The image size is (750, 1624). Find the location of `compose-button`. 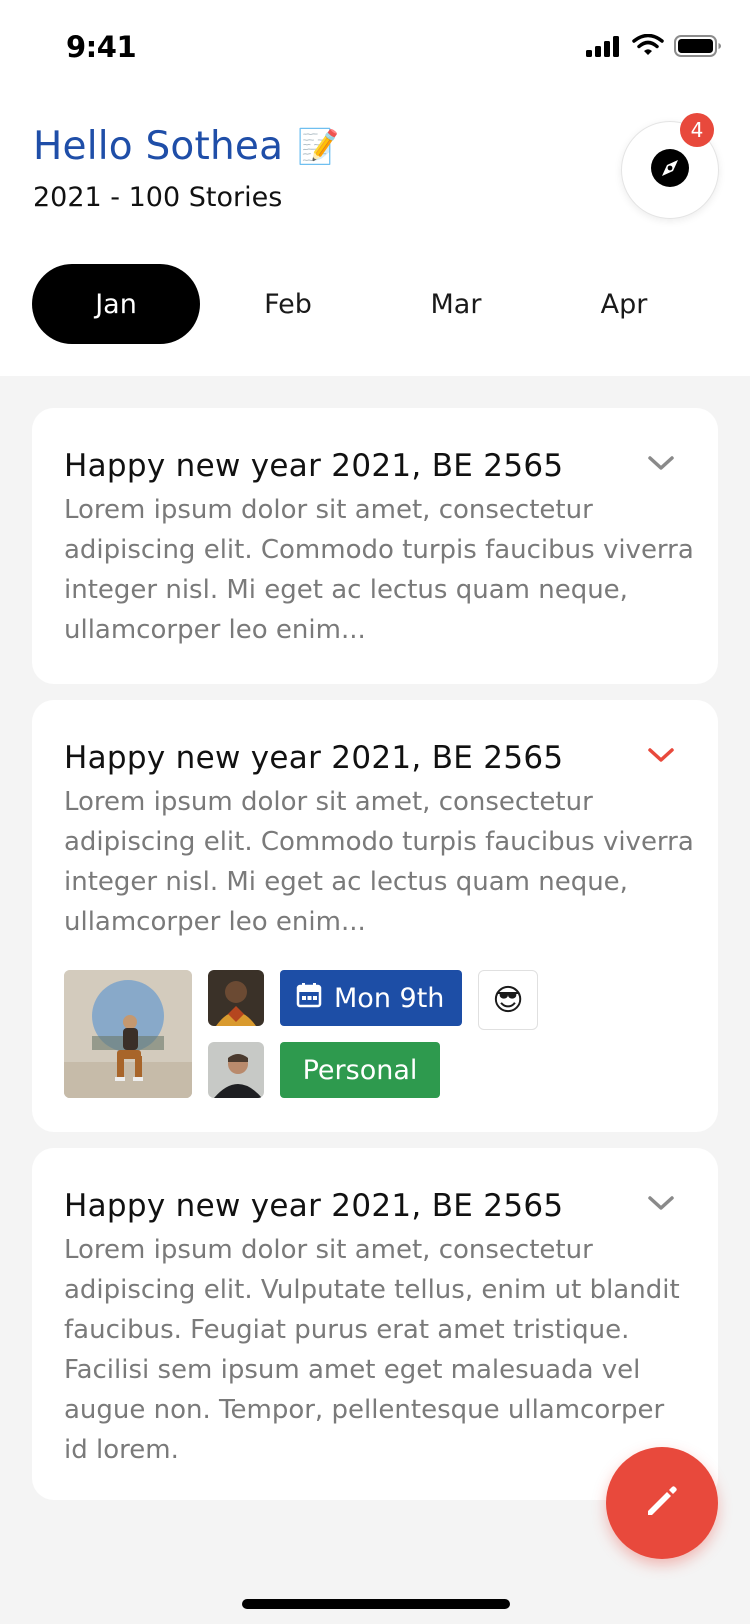

compose-button is located at coordinates (662, 1503).